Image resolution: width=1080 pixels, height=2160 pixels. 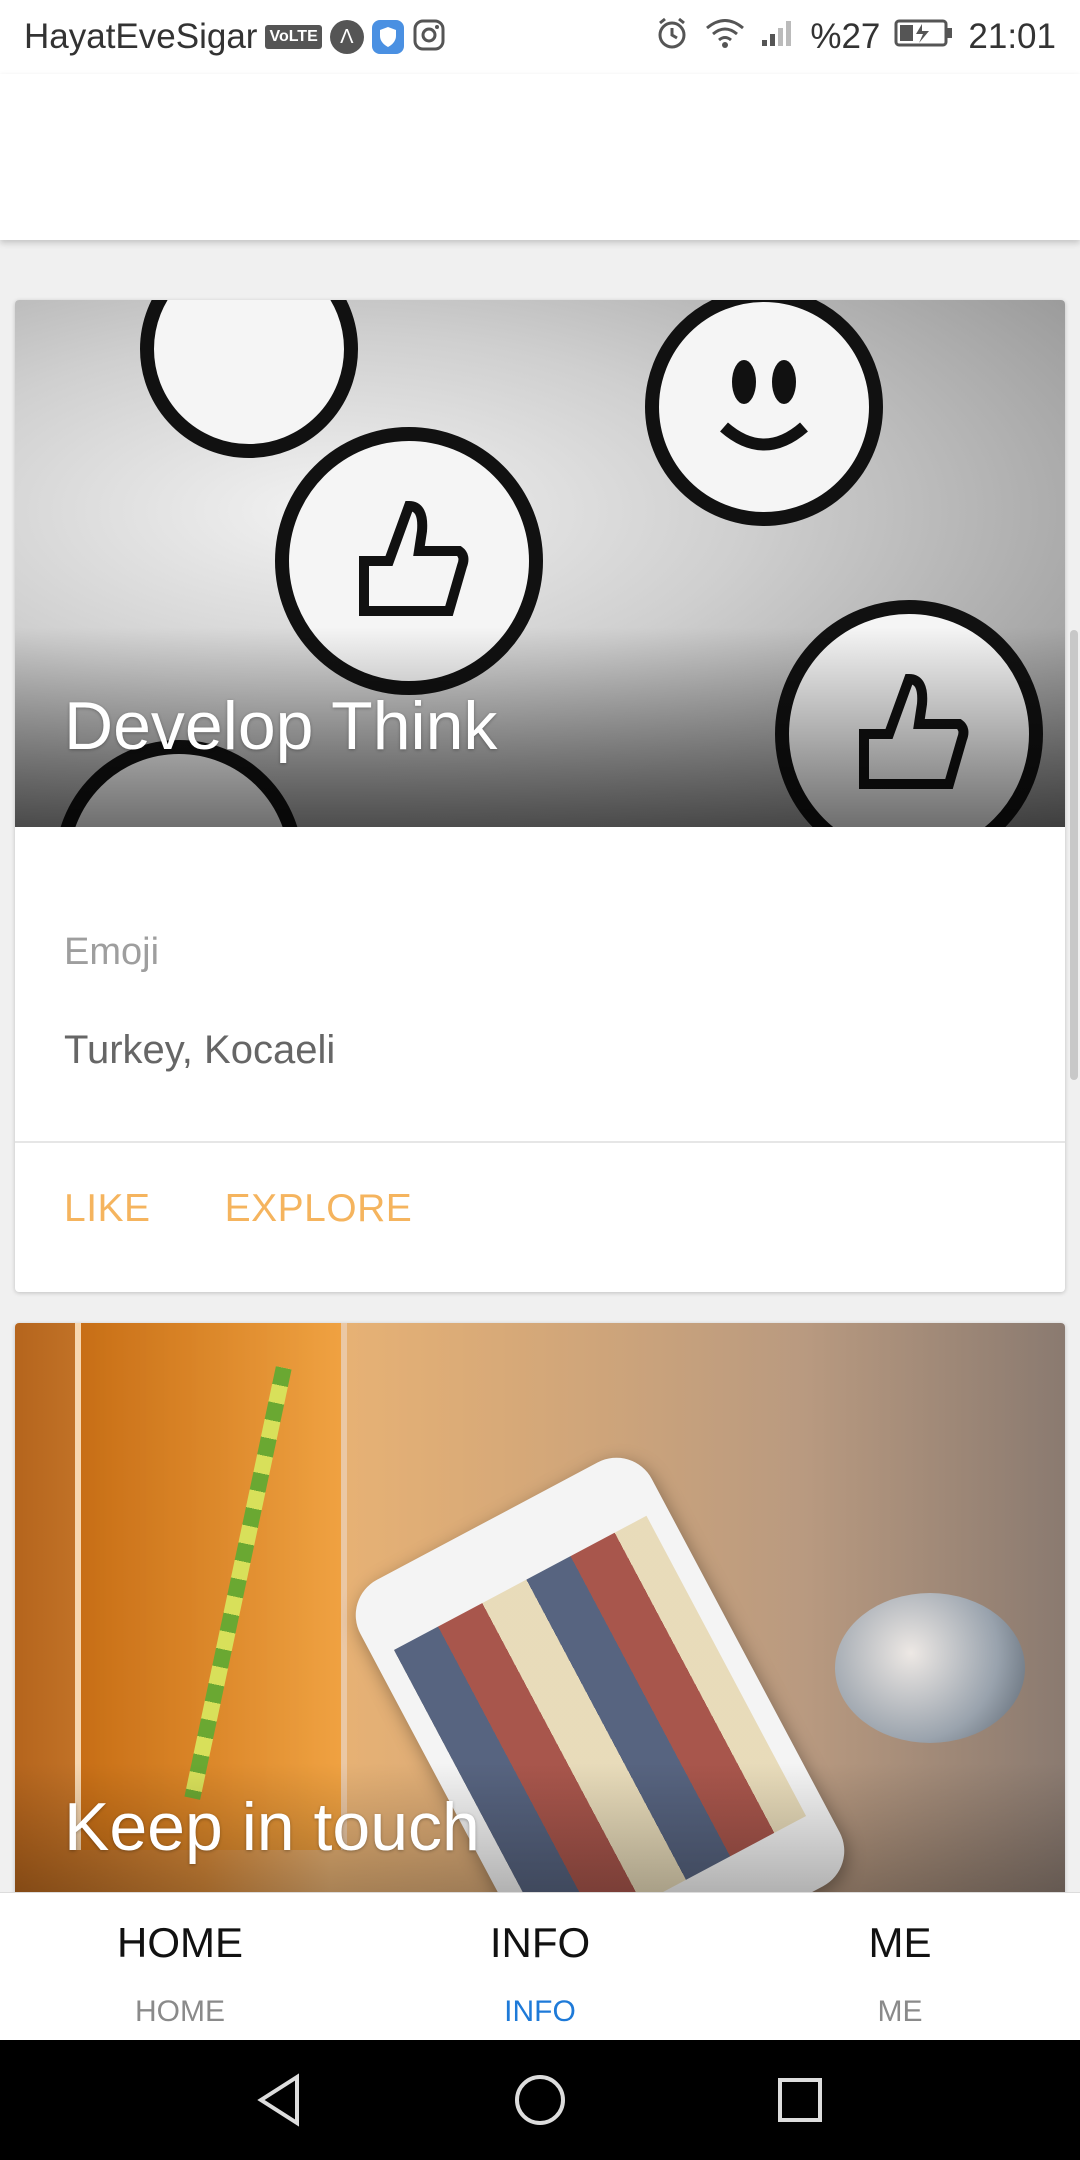 I want to click on battery-percent: %27, so click(x=845, y=36).